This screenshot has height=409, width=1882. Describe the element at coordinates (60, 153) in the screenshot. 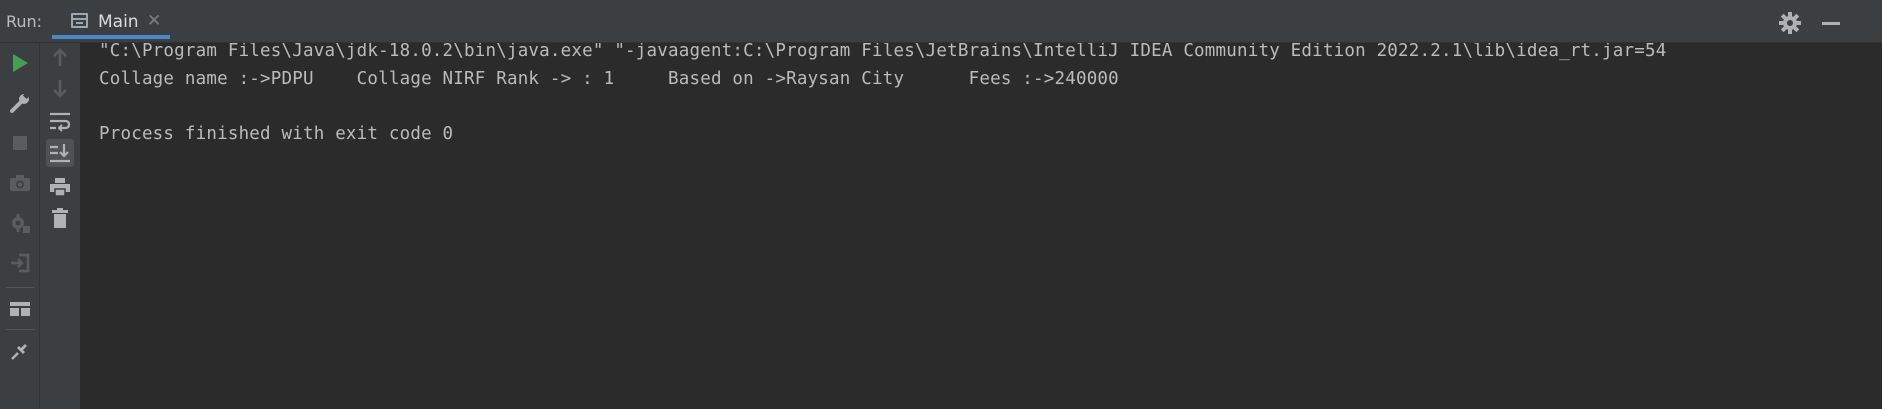

I see `scroll-to-end-icon` at that location.